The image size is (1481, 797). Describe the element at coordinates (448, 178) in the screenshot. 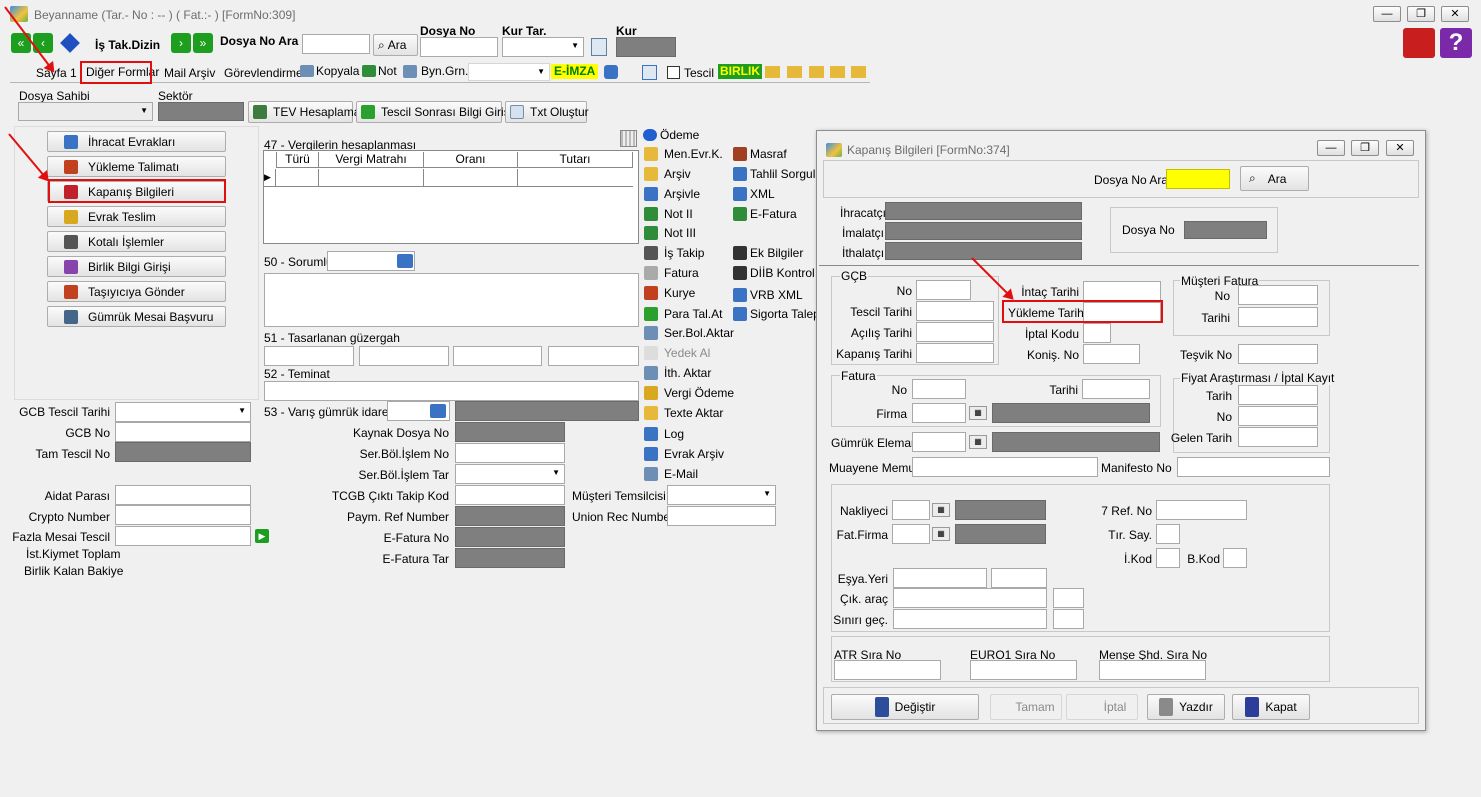

I see `table-row: ▶` at that location.